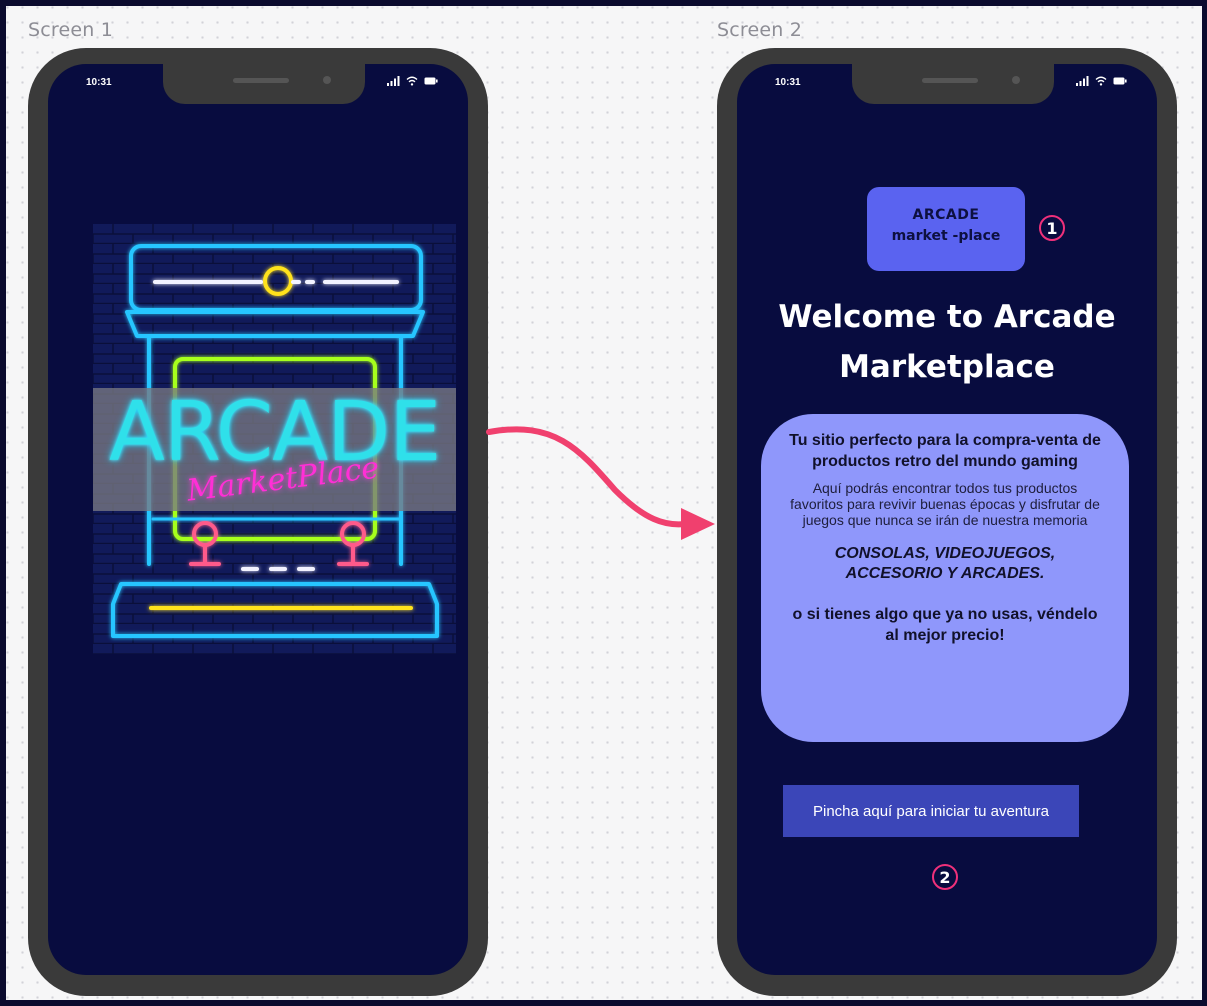 The height and width of the screenshot is (1006, 1207). Describe the element at coordinates (945, 877) in the screenshot. I see `step-badge-2: 2` at that location.